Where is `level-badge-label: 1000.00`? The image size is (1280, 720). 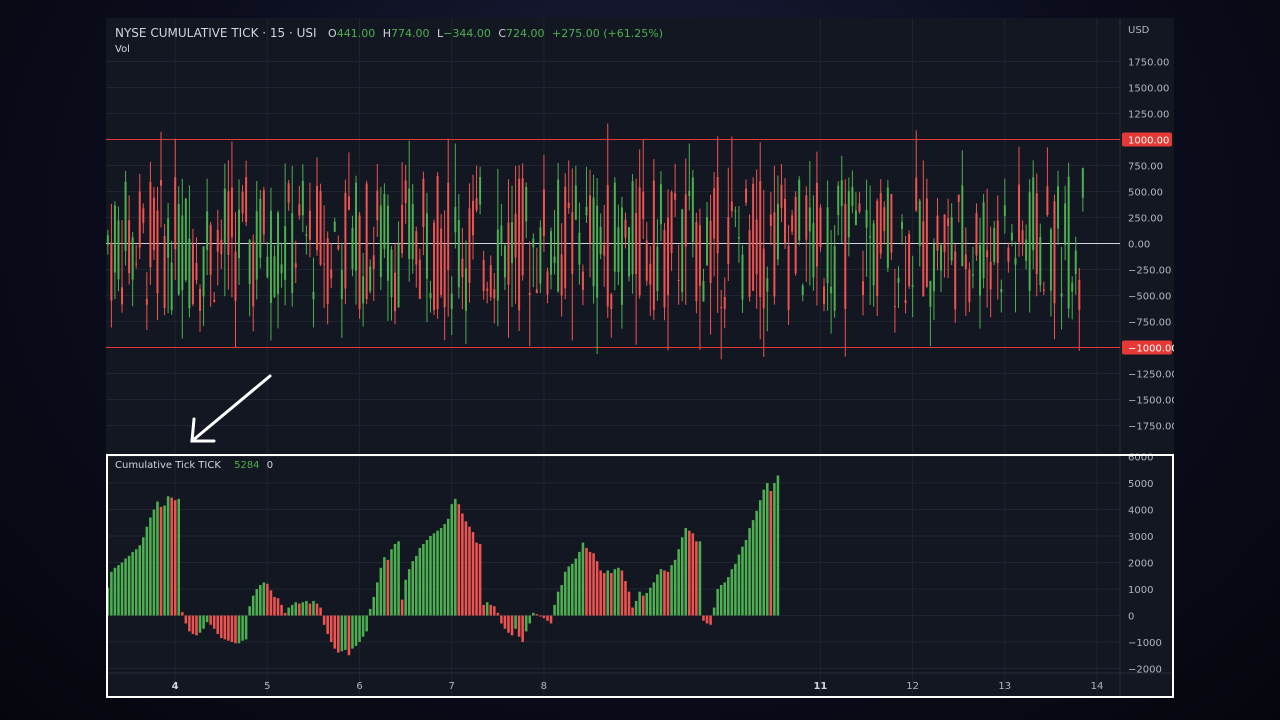 level-badge-label: 1000.00 is located at coordinates (1148, 141).